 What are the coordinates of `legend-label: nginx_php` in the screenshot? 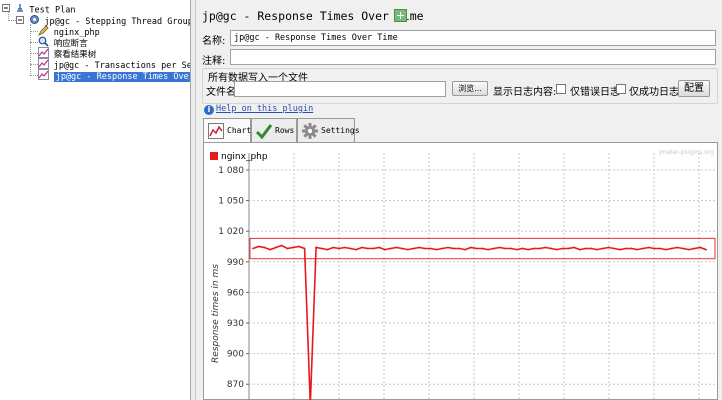 It's located at (244, 157).